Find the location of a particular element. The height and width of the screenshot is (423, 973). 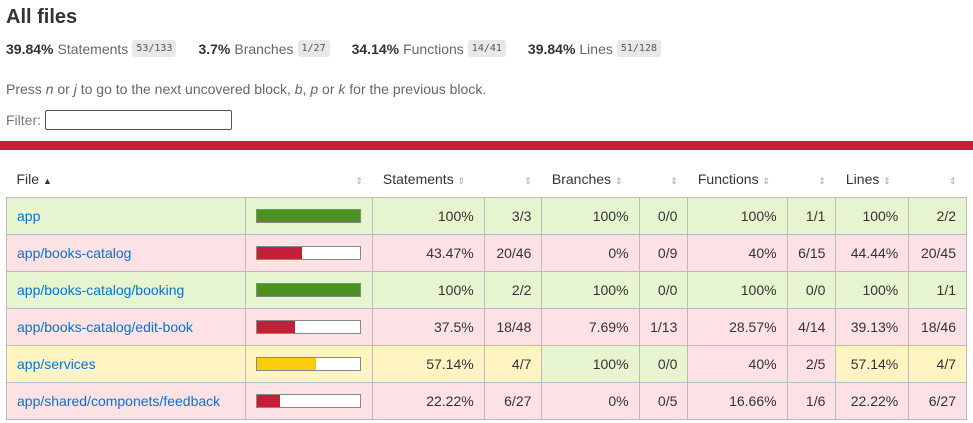

column-header-lines: Lines ⇕ is located at coordinates (872, 179).